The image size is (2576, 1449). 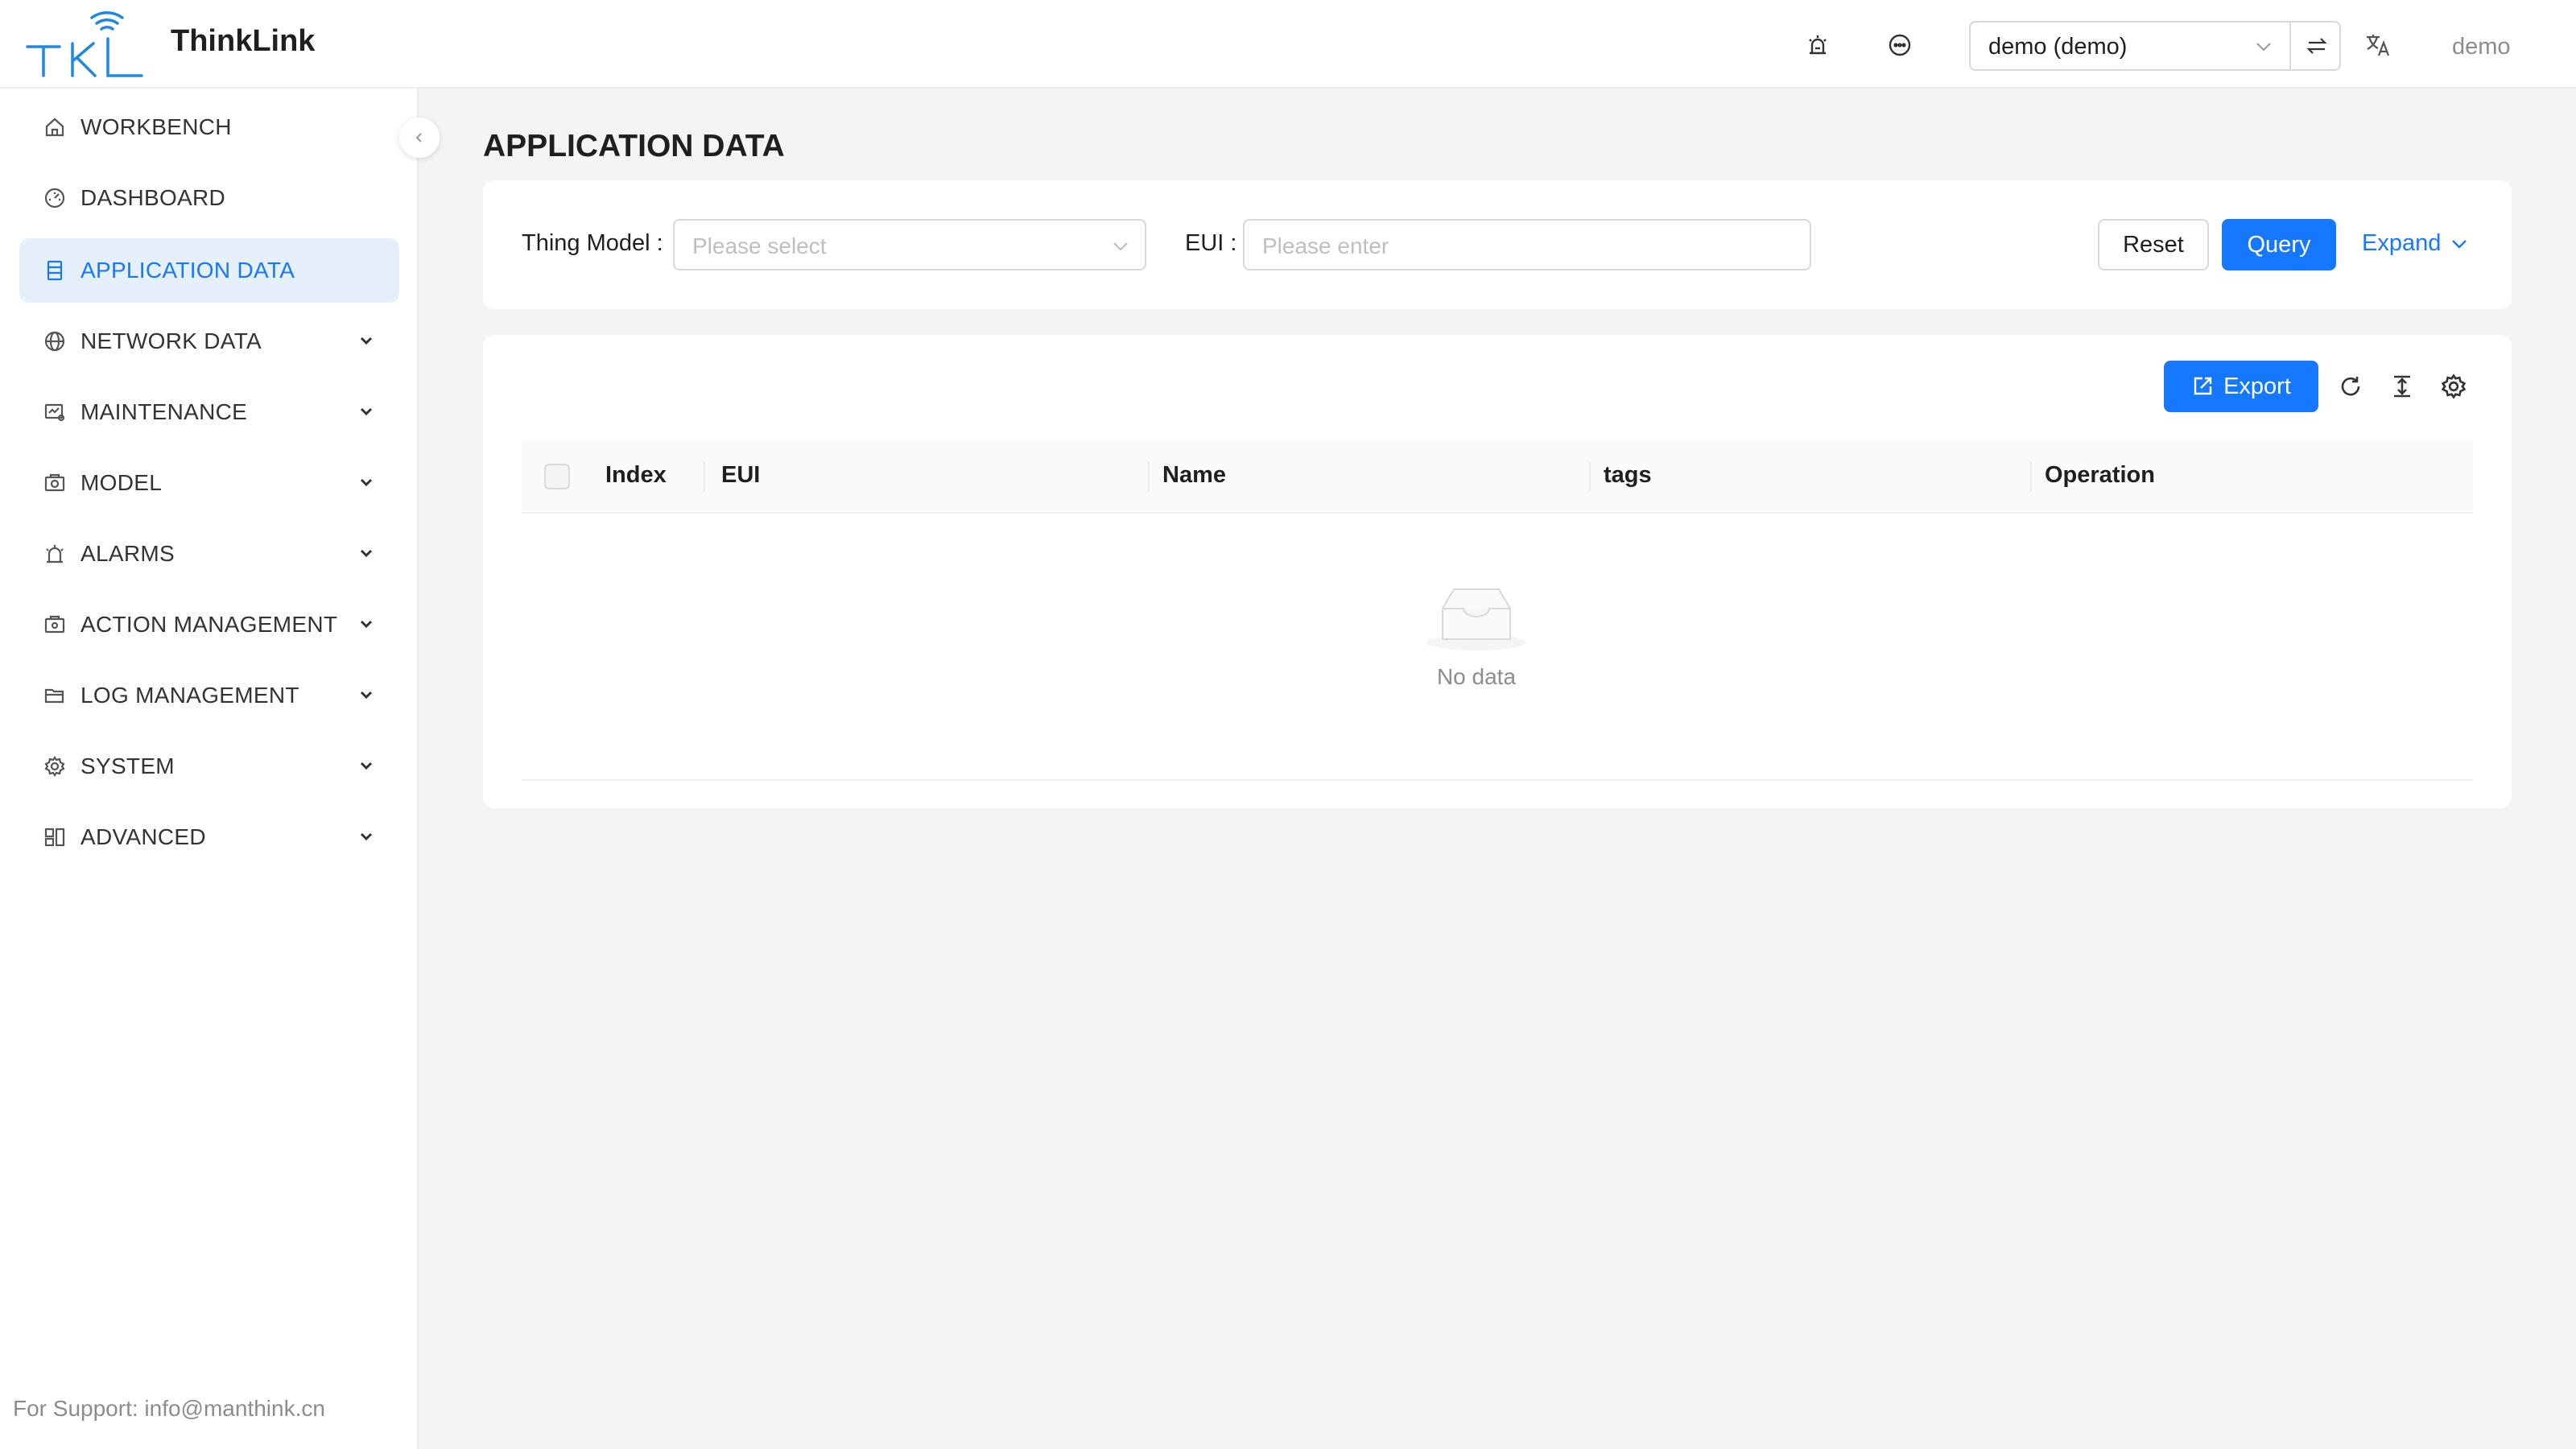 I want to click on sidebar-item-label: LOG MANAGEMENT, so click(x=189, y=695).